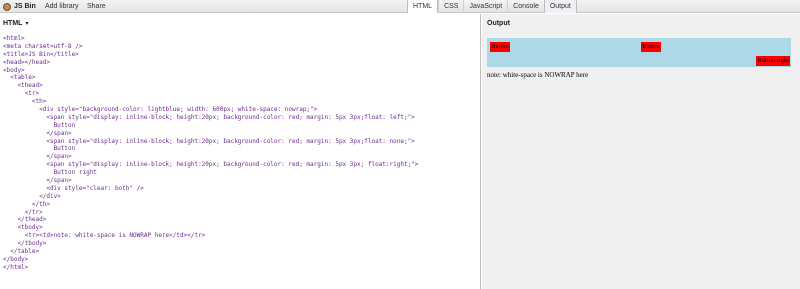  Describe the element at coordinates (773, 61) in the screenshot. I see `button-right: Button right` at that location.